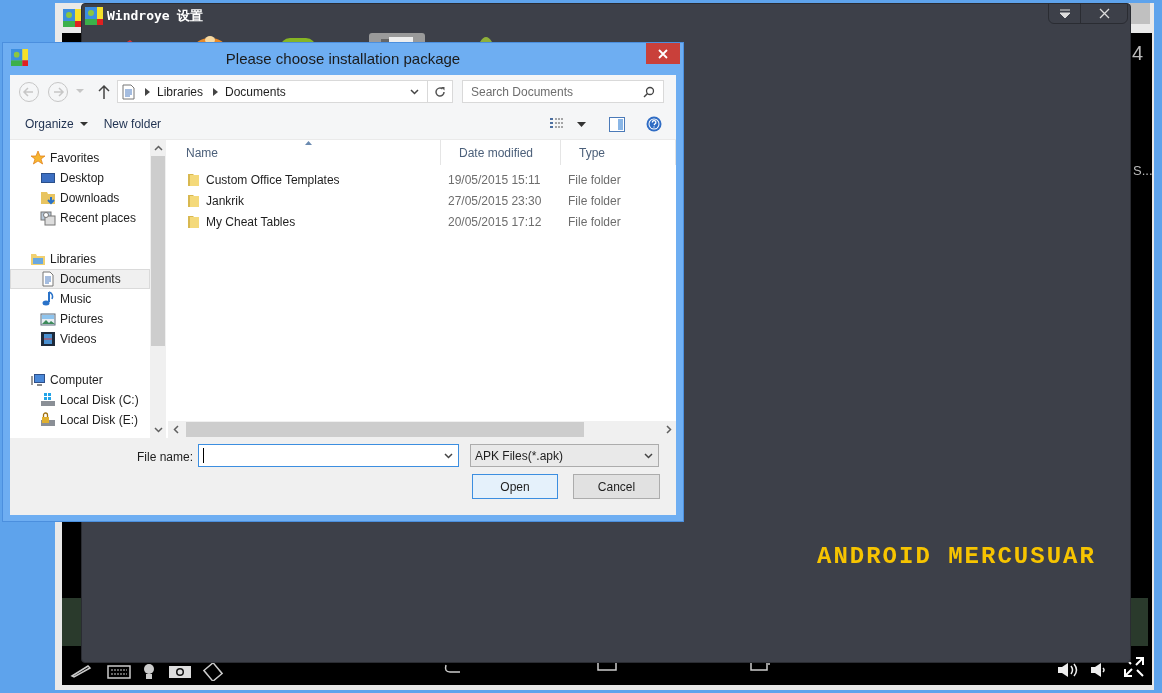 This screenshot has height=693, width=1162. Describe the element at coordinates (164, 457) in the screenshot. I see `file-name-label: File name:` at that location.